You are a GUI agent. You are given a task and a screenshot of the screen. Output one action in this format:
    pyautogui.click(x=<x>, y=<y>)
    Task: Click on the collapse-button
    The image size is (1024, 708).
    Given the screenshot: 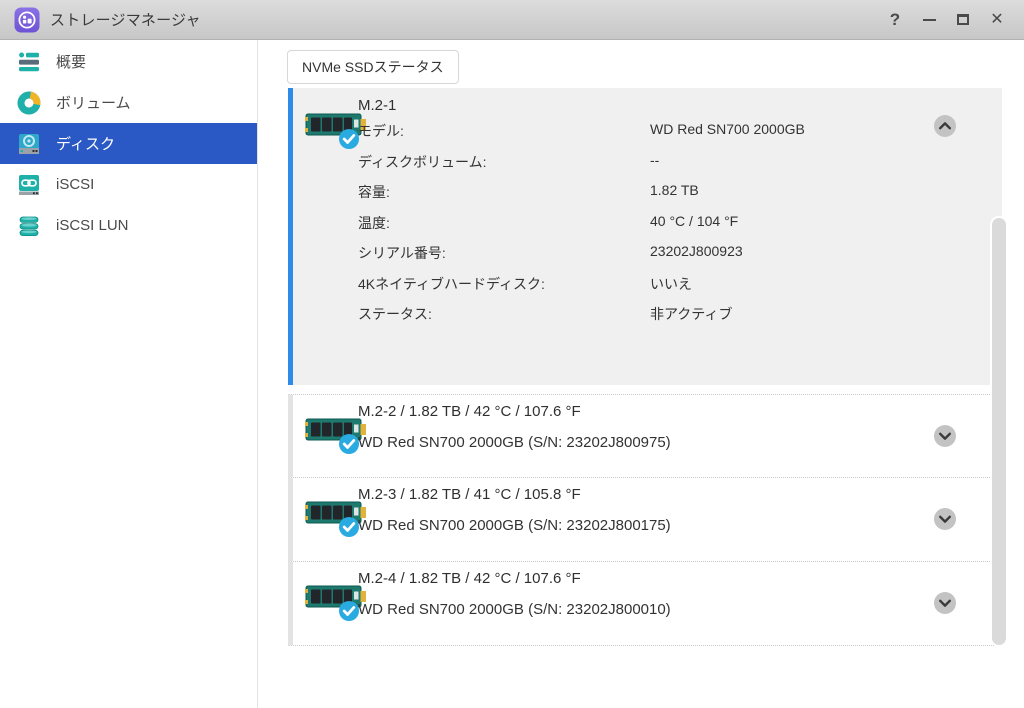 What is the action you would take?
    pyautogui.click(x=945, y=126)
    